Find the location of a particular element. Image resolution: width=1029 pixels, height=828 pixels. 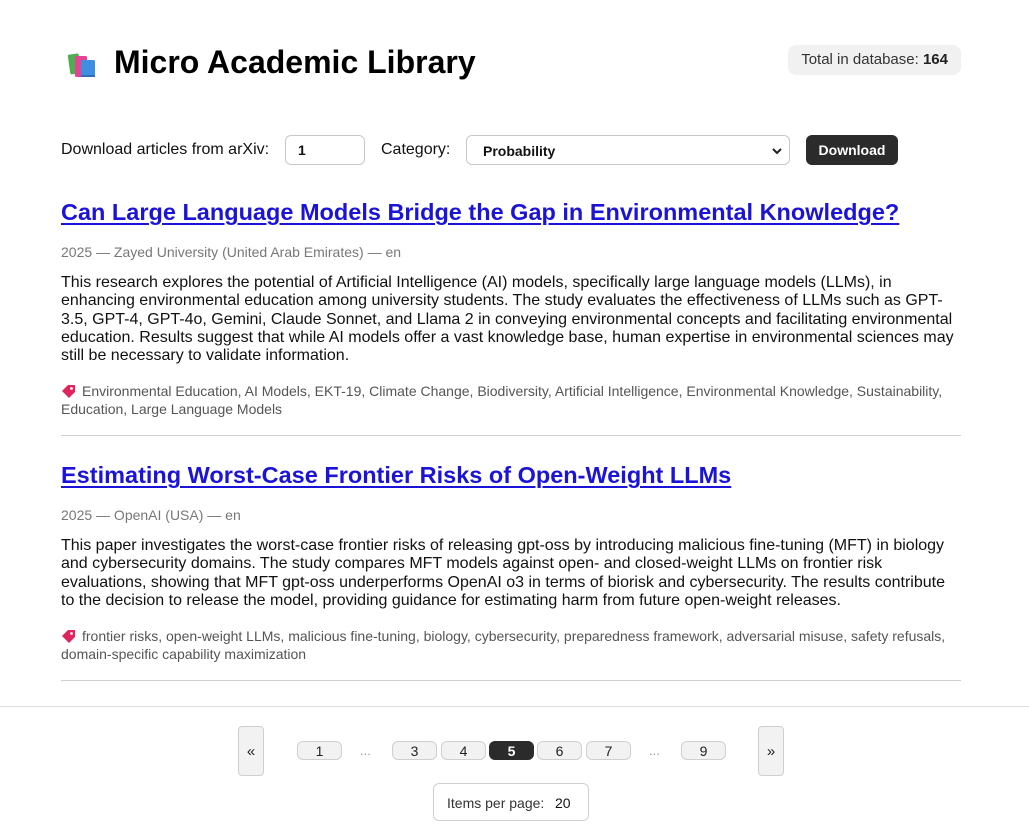

items-per-page-value: 20 is located at coordinates (563, 803).